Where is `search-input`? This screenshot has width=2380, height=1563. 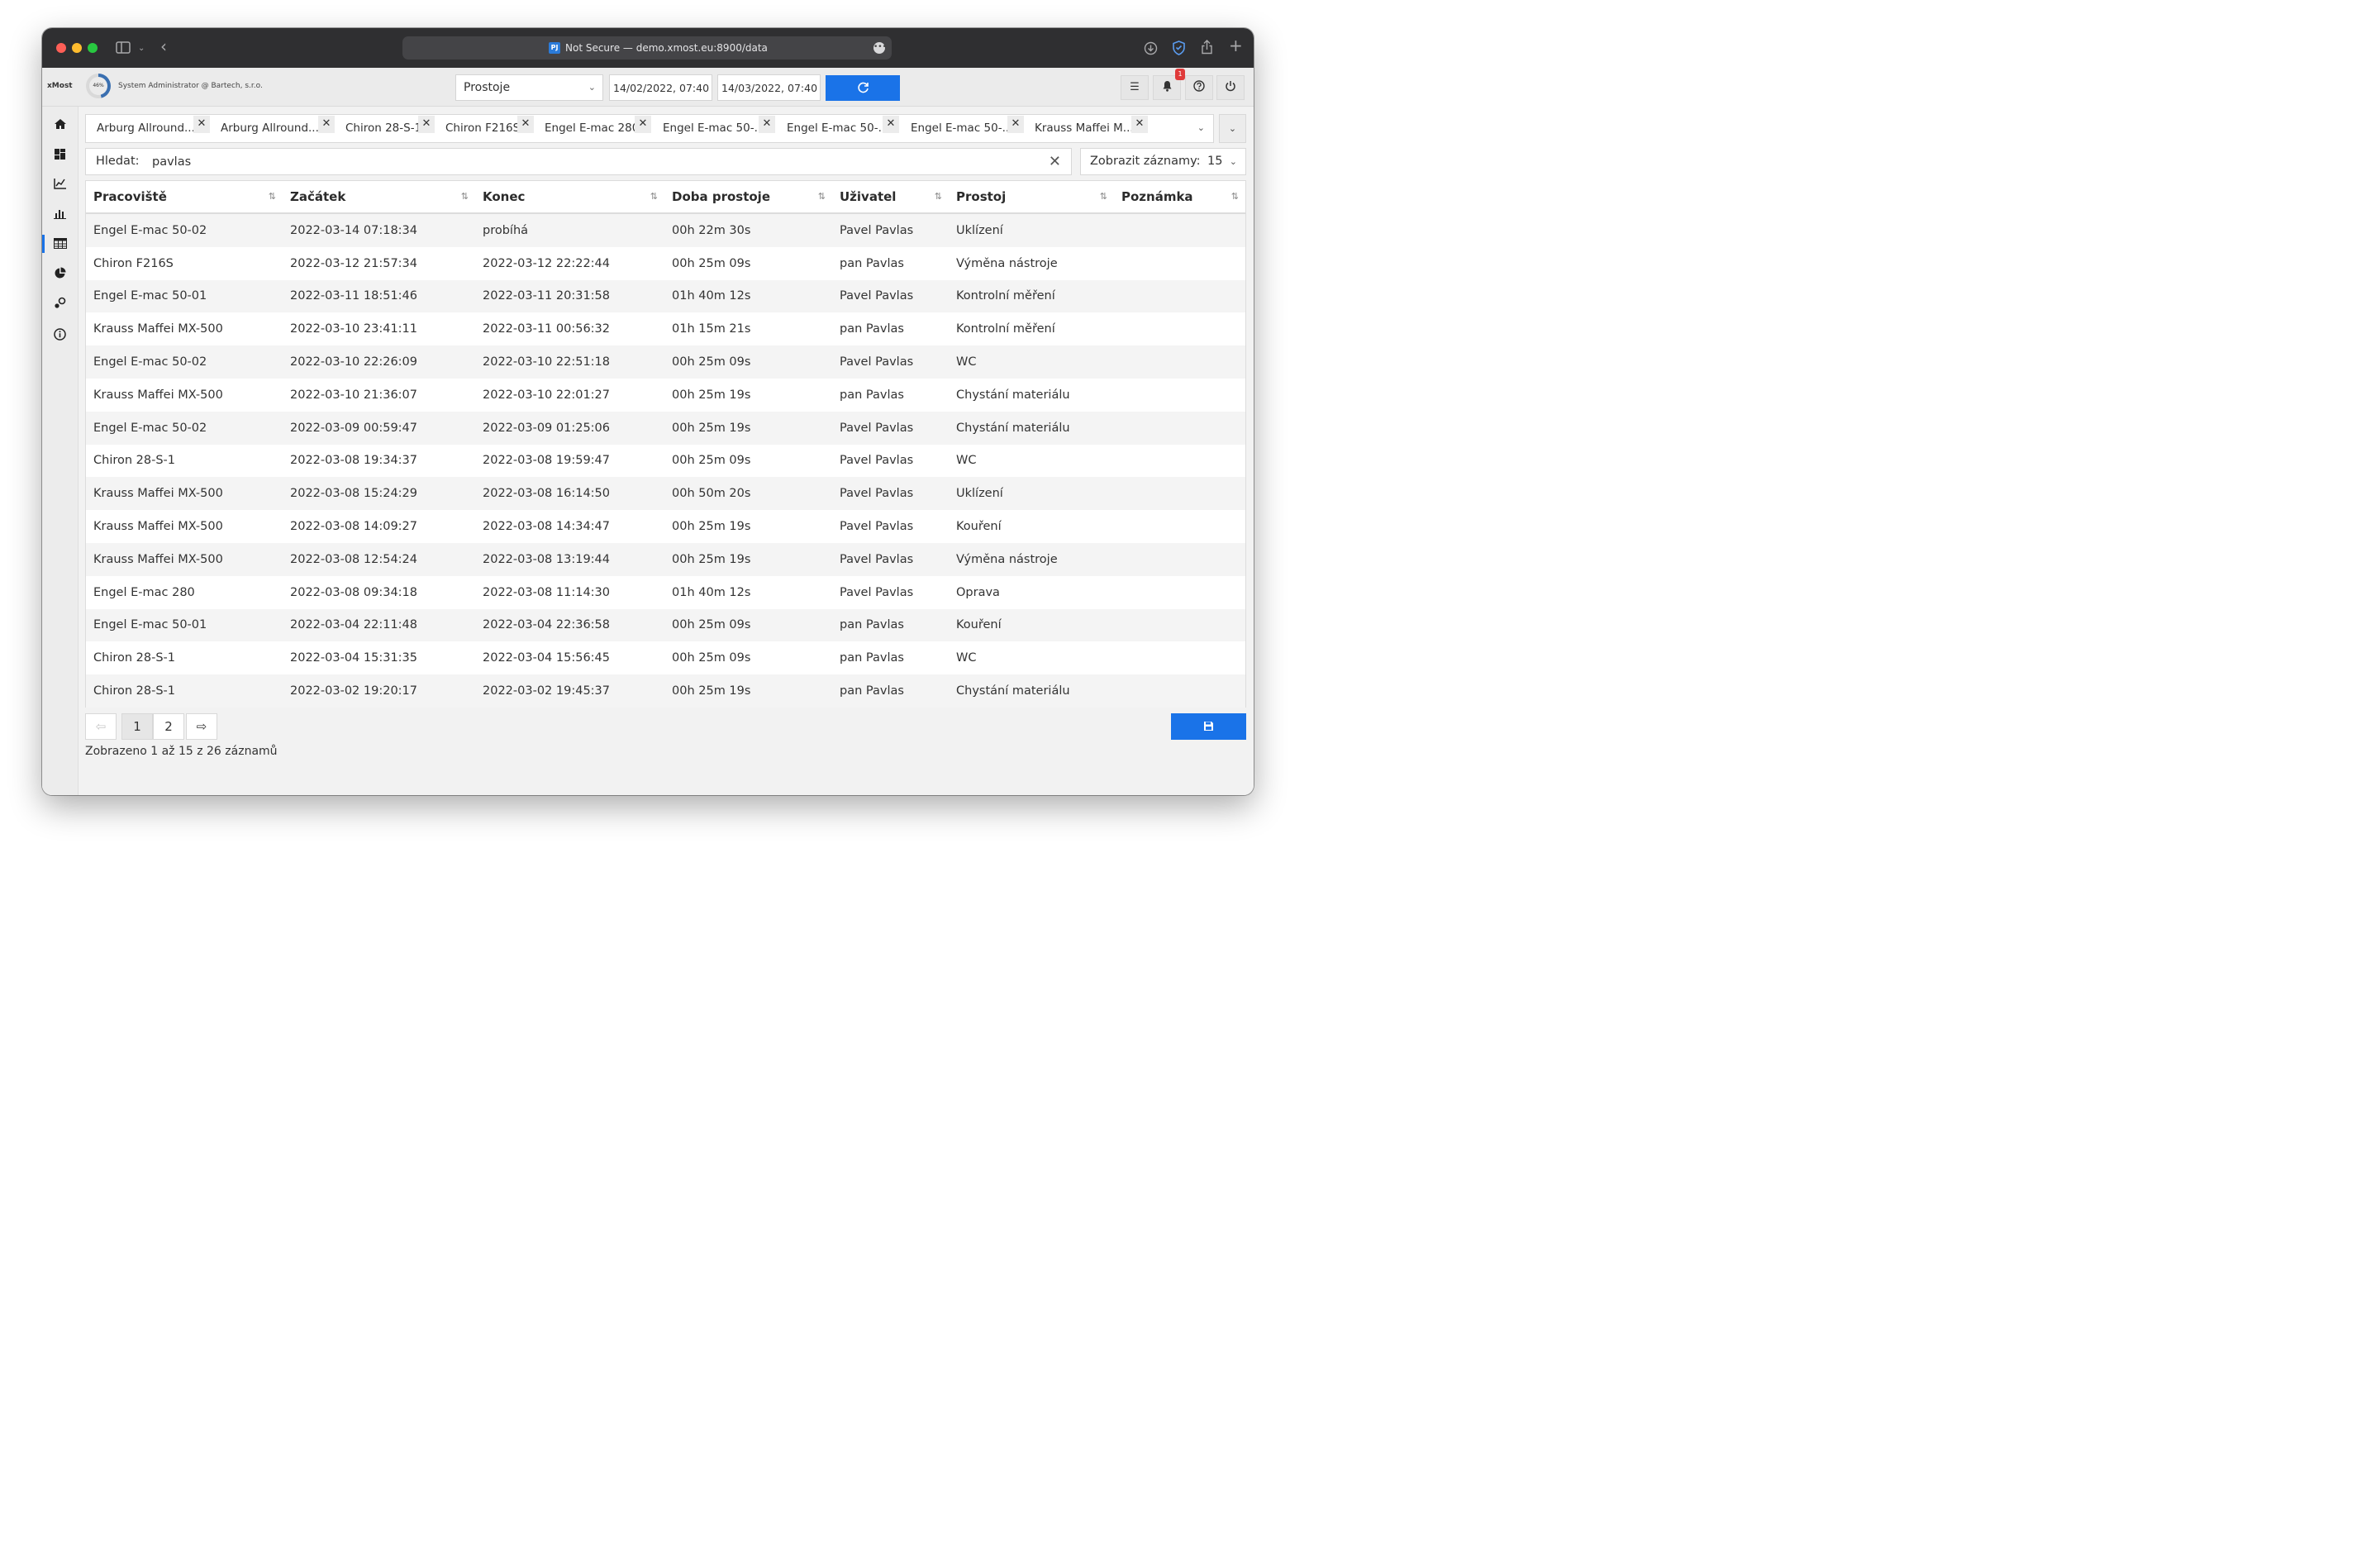
search-input is located at coordinates (598, 162).